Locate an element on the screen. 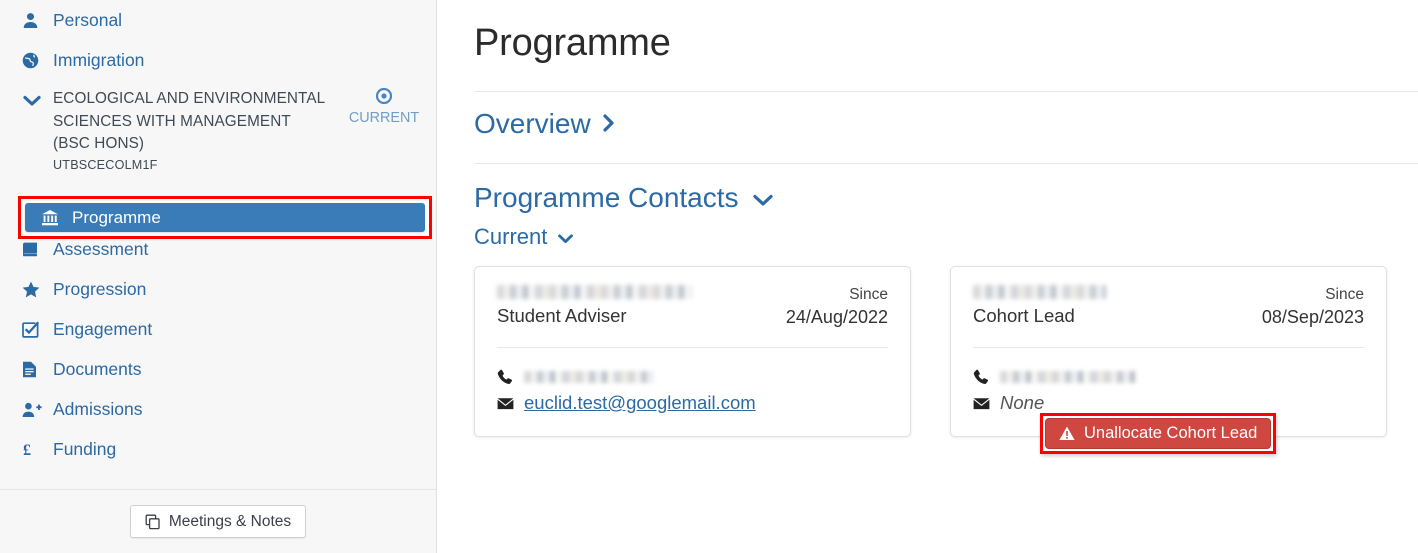 The height and width of the screenshot is (553, 1418). sidebar-item-label: Programme is located at coordinates (116, 217).